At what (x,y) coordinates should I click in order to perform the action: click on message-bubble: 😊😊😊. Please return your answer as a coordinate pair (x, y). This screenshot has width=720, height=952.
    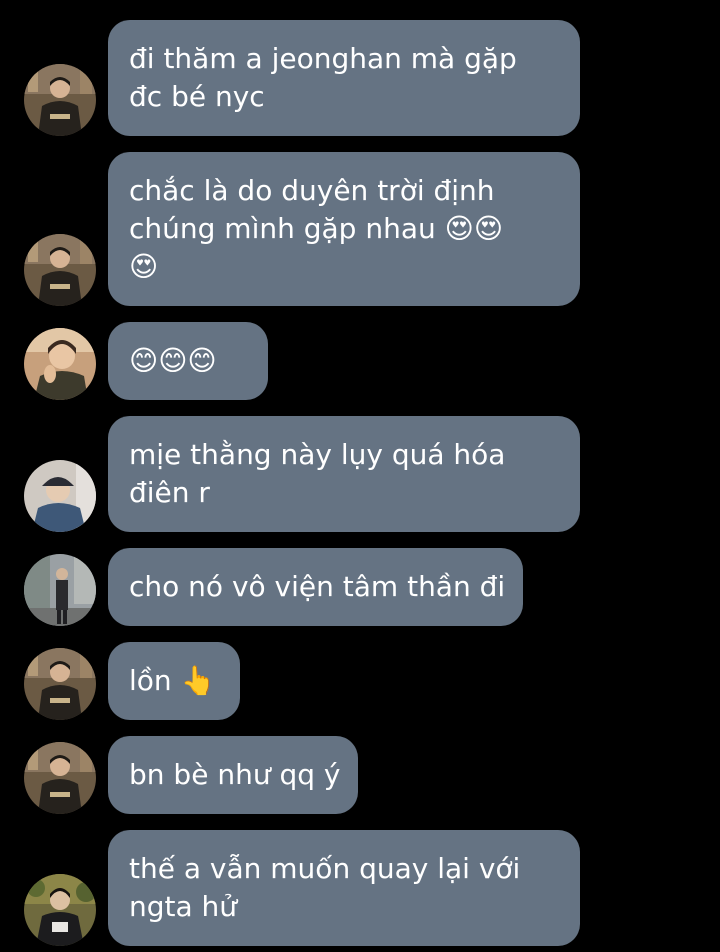
    Looking at the image, I should click on (188, 361).